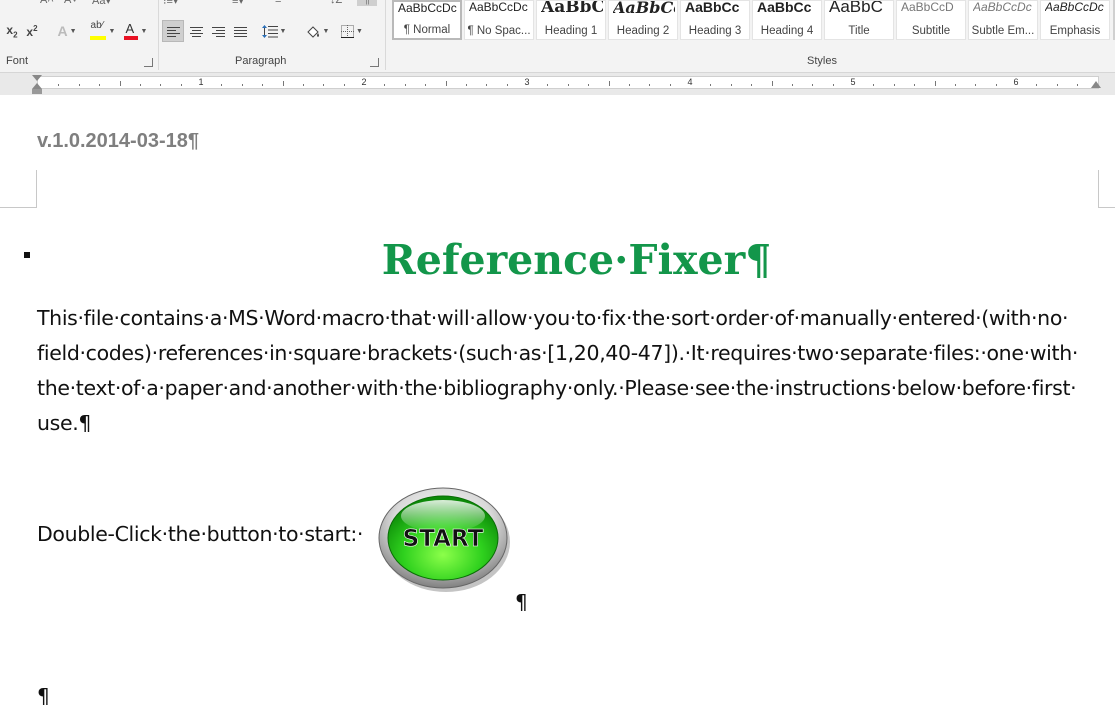 Image resolution: width=1115 pixels, height=716 pixels. Describe the element at coordinates (787, 20) in the screenshot. I see `style-heading-4: AaBbCc Heading 4` at that location.